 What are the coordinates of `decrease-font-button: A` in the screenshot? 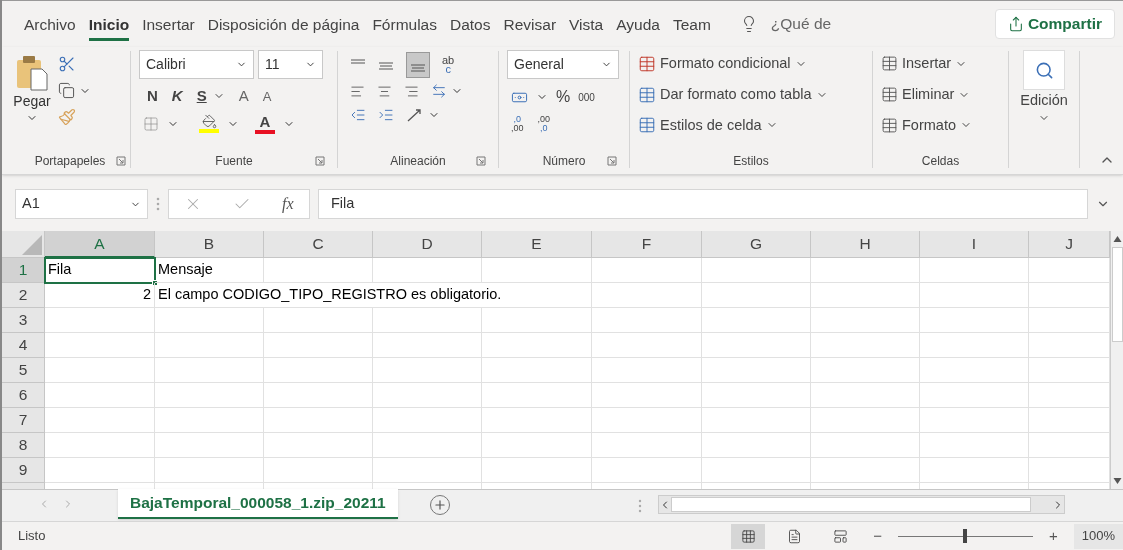 It's located at (267, 96).